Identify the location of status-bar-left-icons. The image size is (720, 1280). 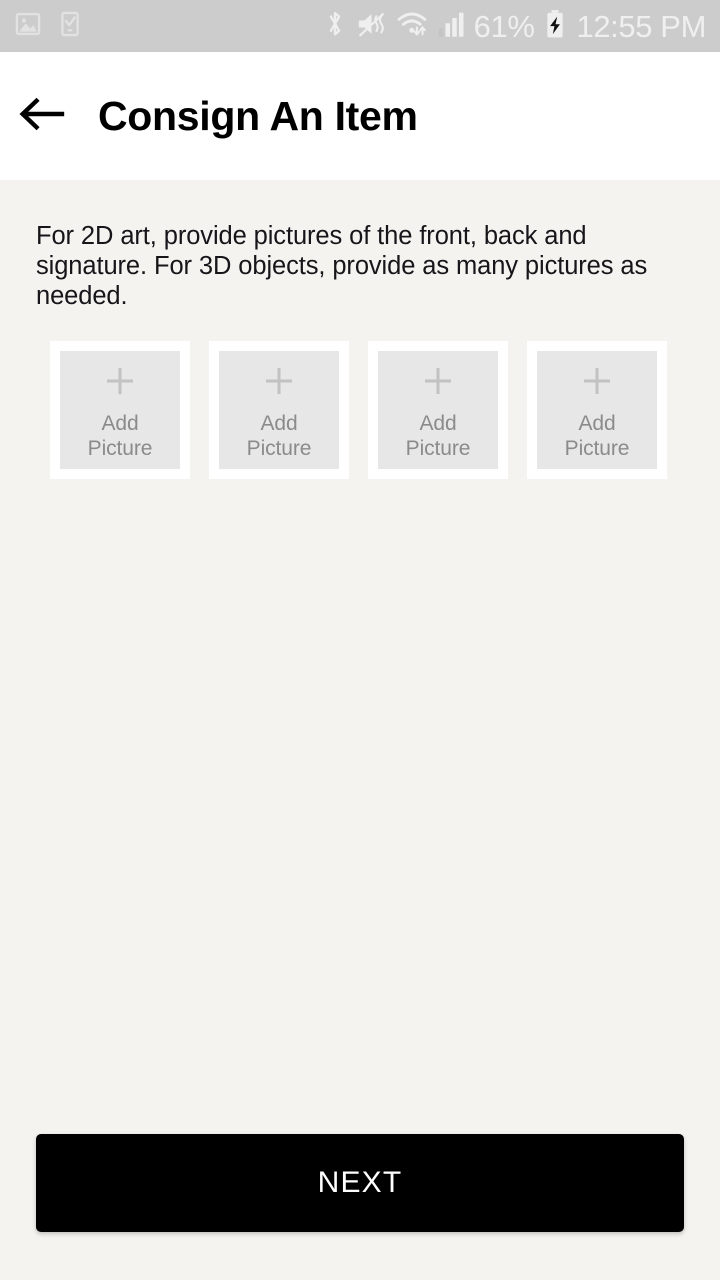
(49, 26).